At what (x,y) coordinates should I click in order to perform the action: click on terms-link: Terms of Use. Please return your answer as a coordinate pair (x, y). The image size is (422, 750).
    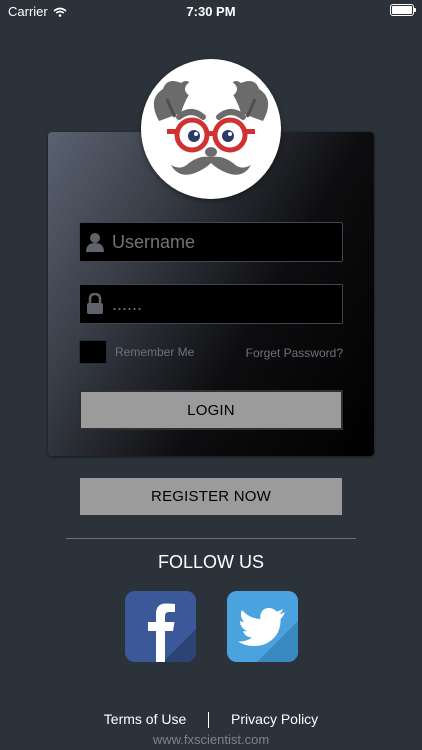
    Looking at the image, I should click on (145, 719).